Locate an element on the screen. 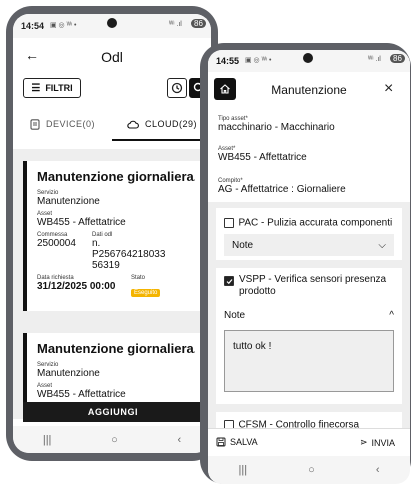 The width and height of the screenshot is (411, 484). status-bar: 14:55 ▣ ◎ ᵂᶦ • ᵂᶦ .ıl 86 is located at coordinates (309, 61).